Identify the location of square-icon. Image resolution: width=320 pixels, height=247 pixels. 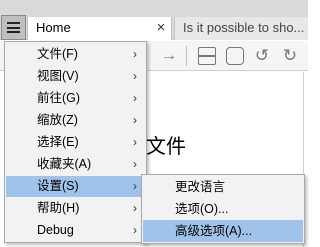
(235, 56).